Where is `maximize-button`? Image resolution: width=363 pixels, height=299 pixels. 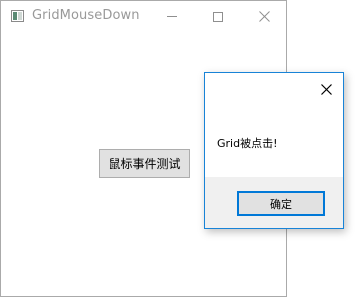
maximize-button is located at coordinates (218, 16).